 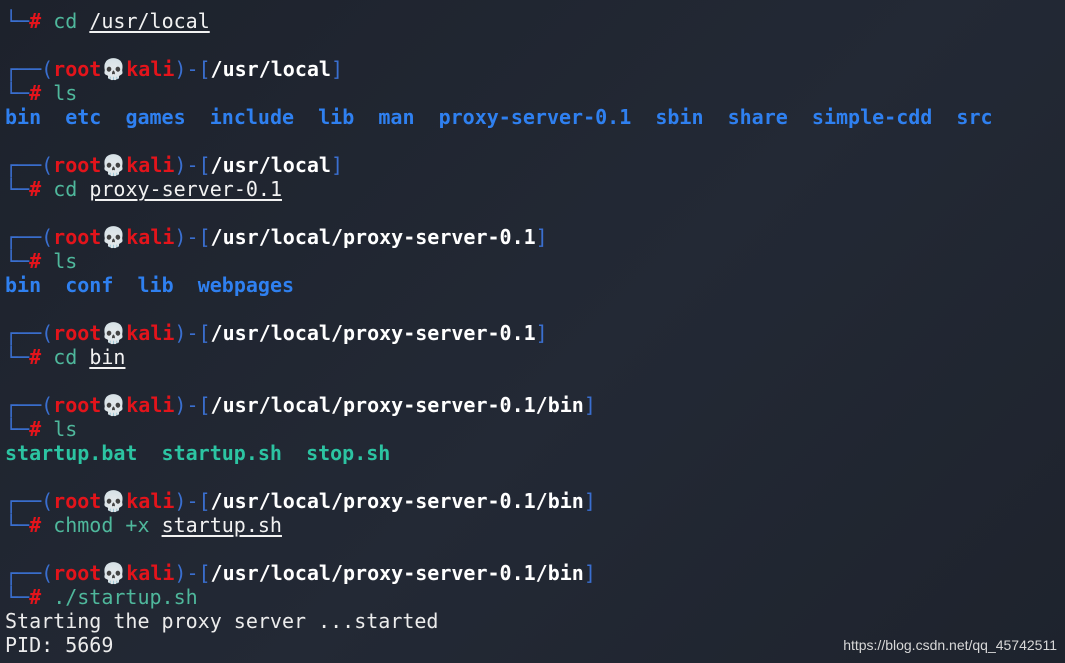 I want to click on directory-entry: conf, so click(x=89, y=285).